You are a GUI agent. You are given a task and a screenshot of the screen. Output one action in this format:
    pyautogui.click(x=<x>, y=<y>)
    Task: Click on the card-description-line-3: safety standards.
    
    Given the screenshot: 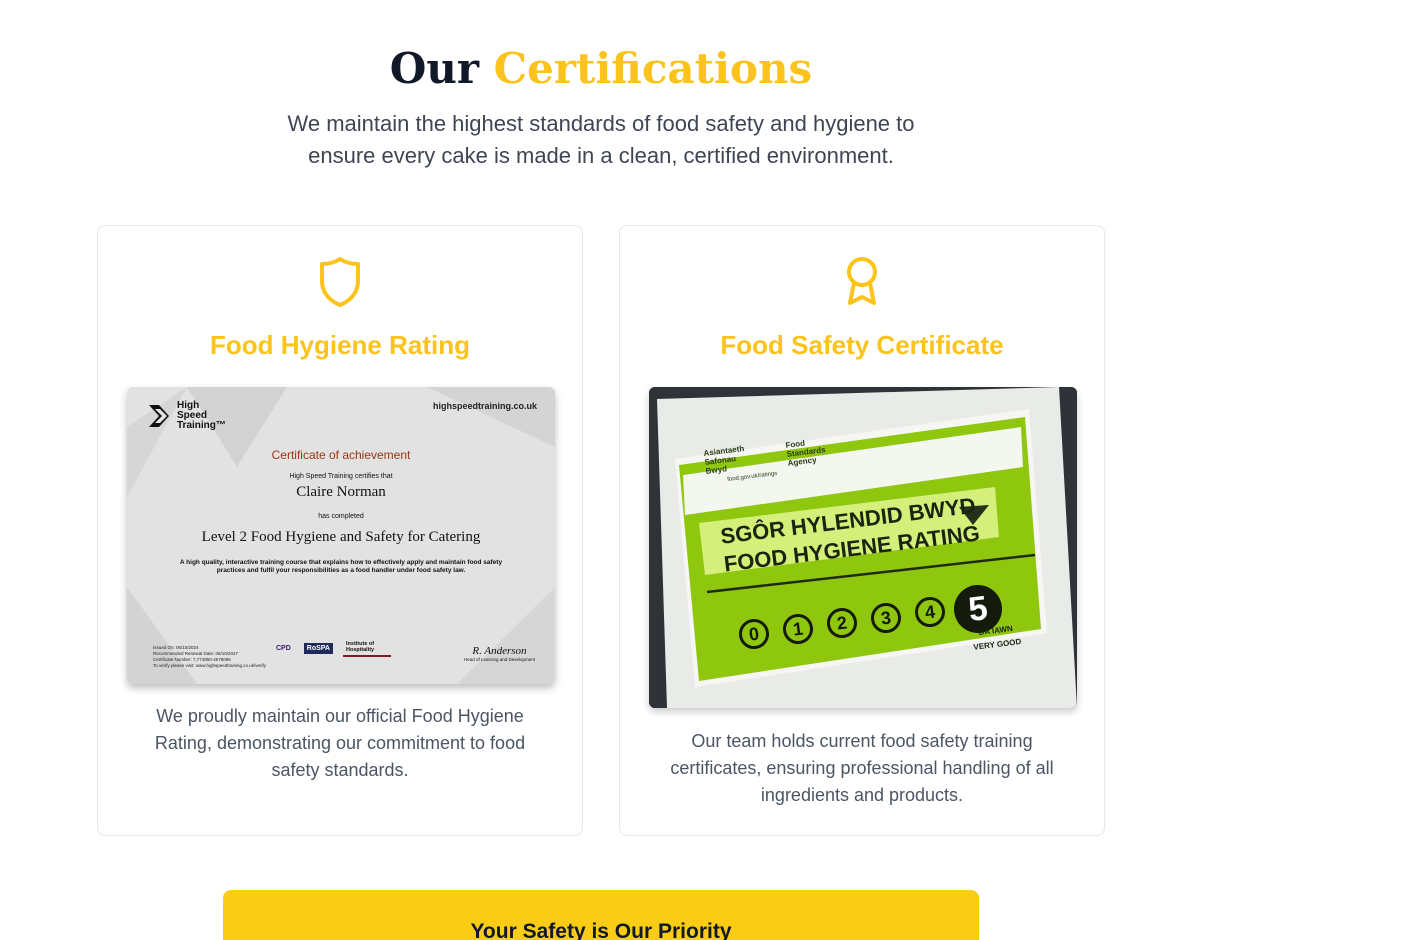 What is the action you would take?
    pyautogui.click(x=340, y=770)
    